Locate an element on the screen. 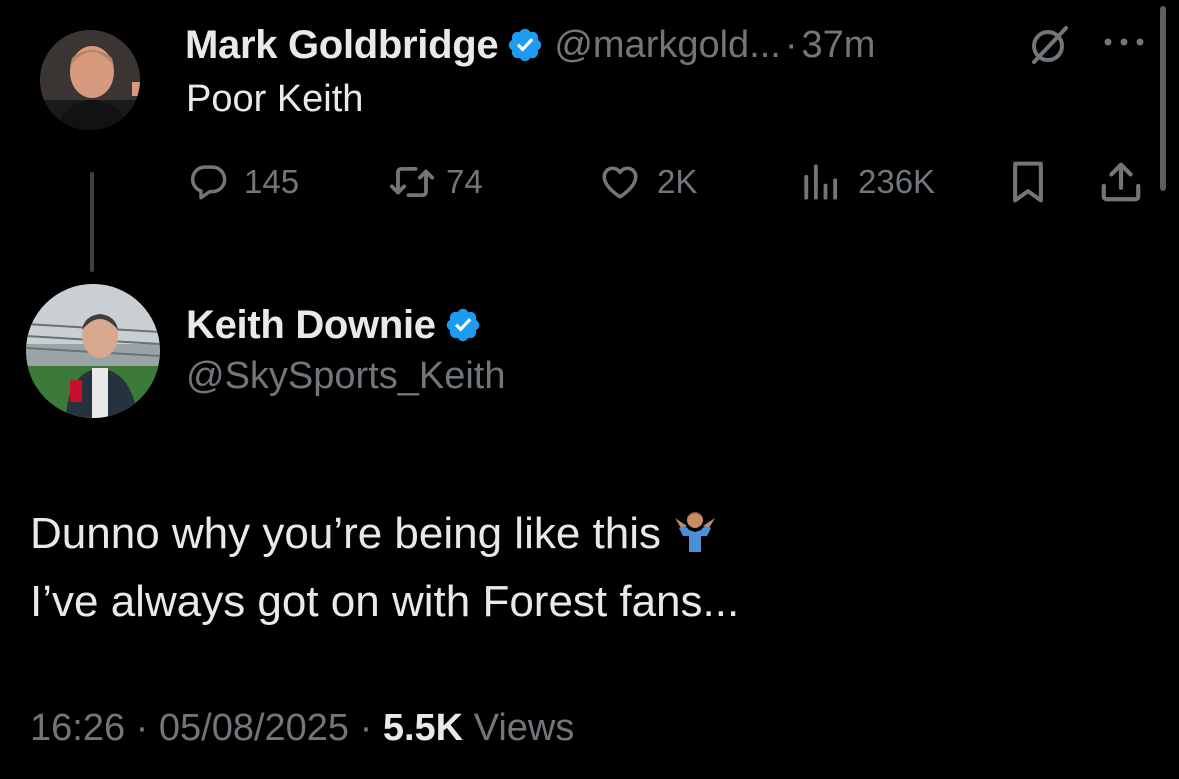  thread-connector-line is located at coordinates (92, 222).